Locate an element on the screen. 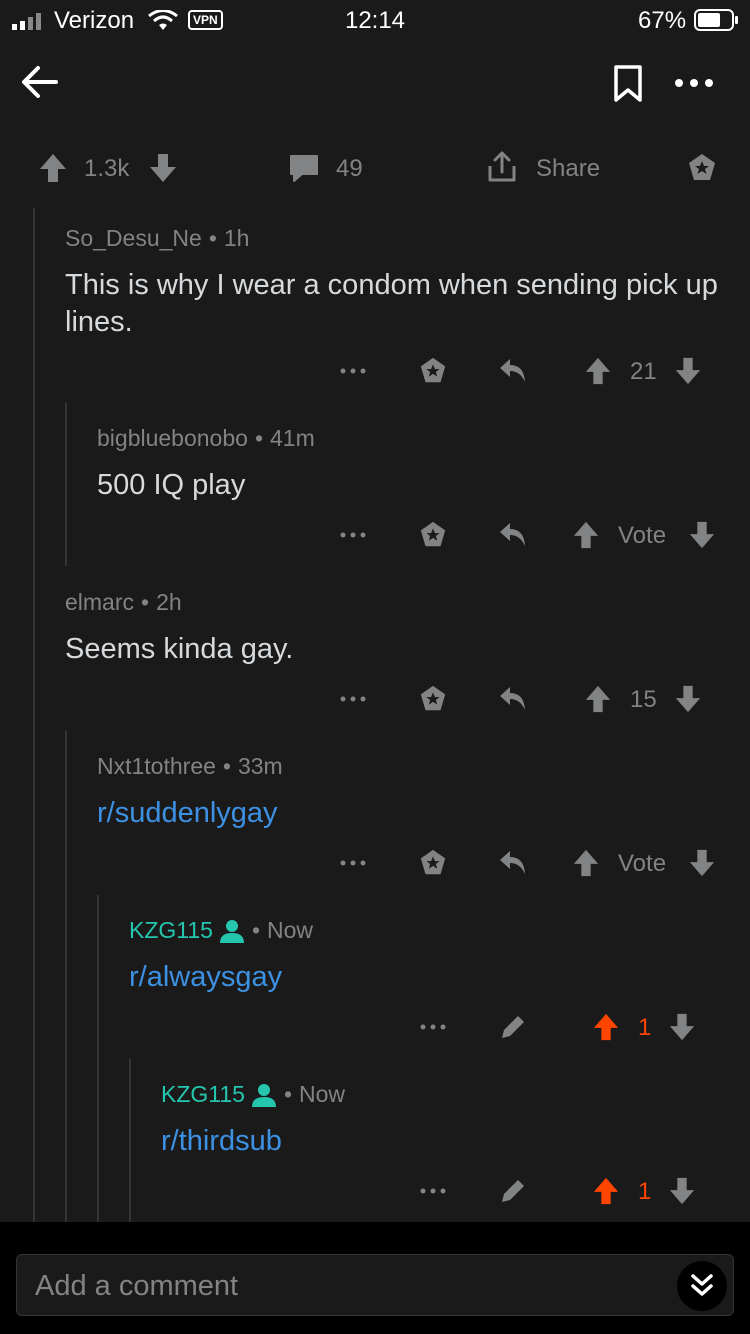 The width and height of the screenshot is (750, 1334). battery-percent: 67% is located at coordinates (662, 20).